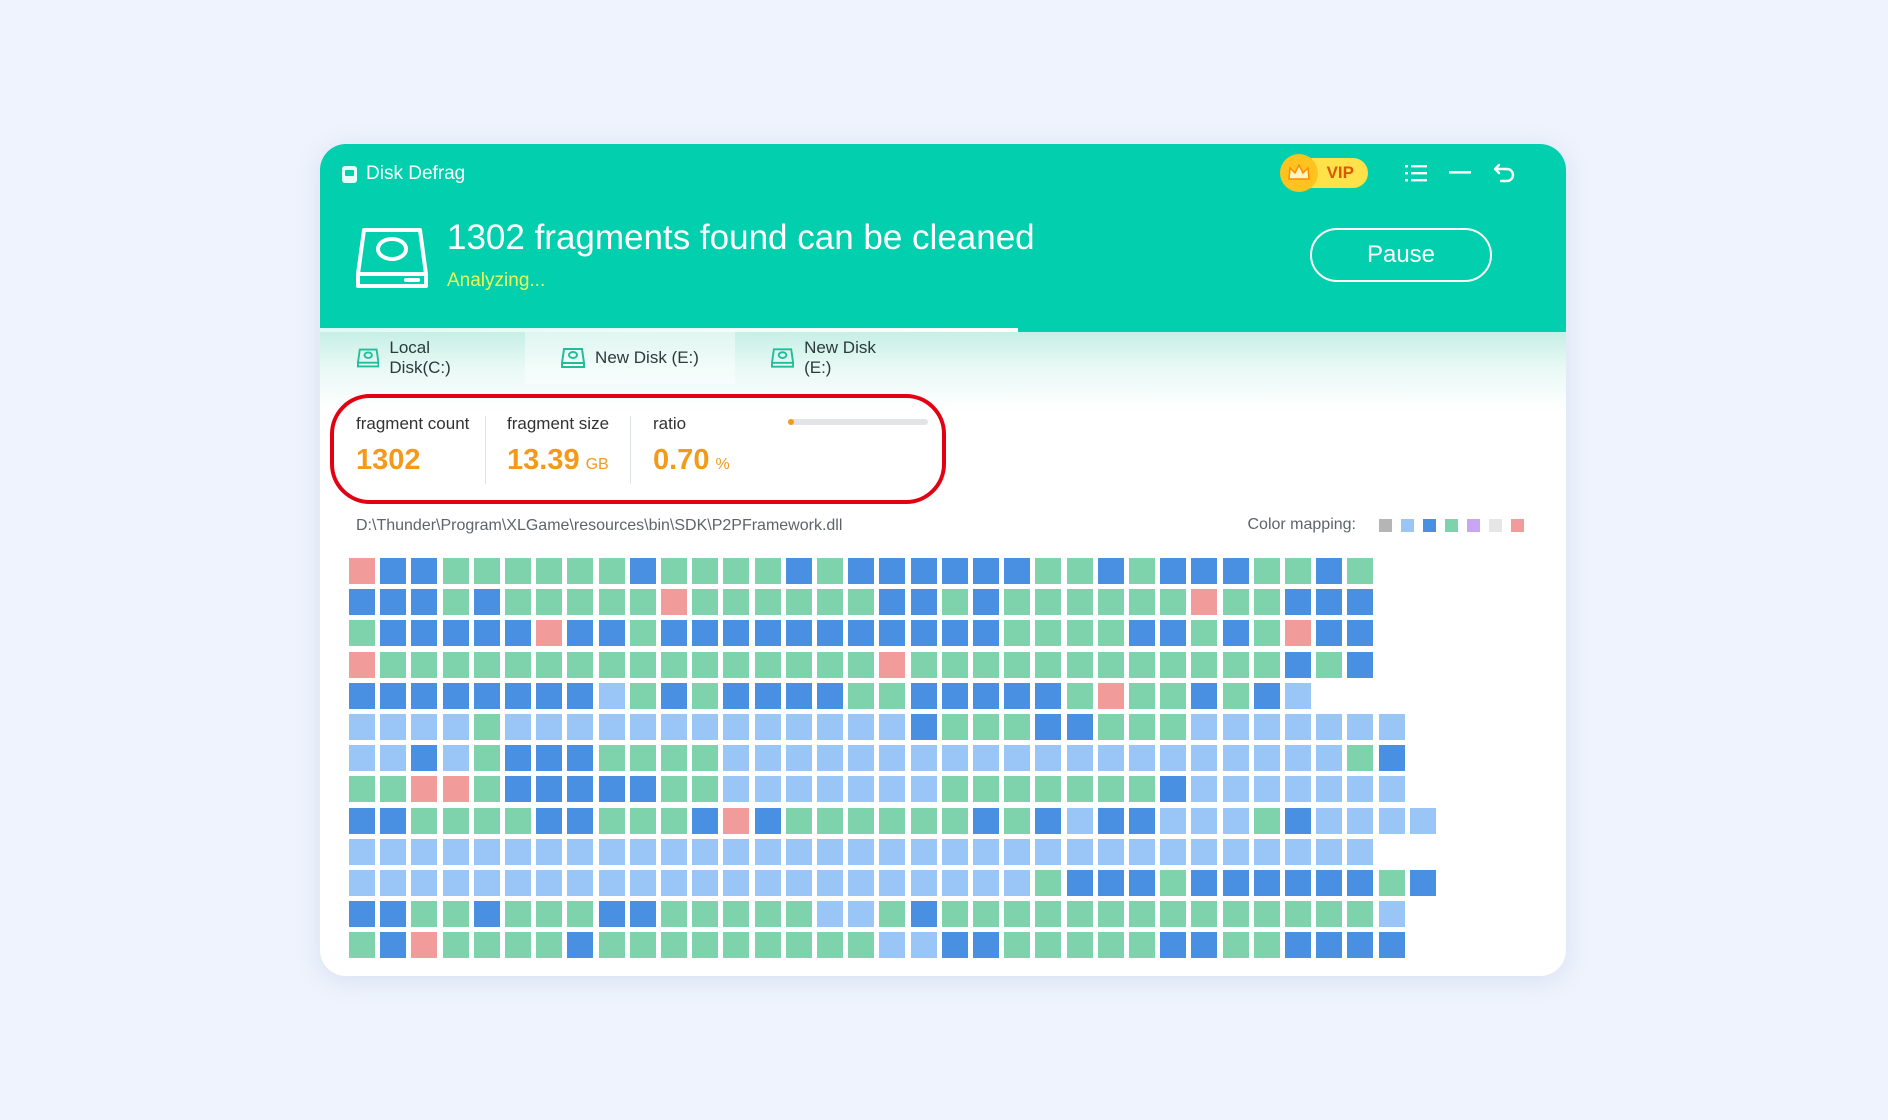  I want to click on menu-list-icon, so click(1416, 173).